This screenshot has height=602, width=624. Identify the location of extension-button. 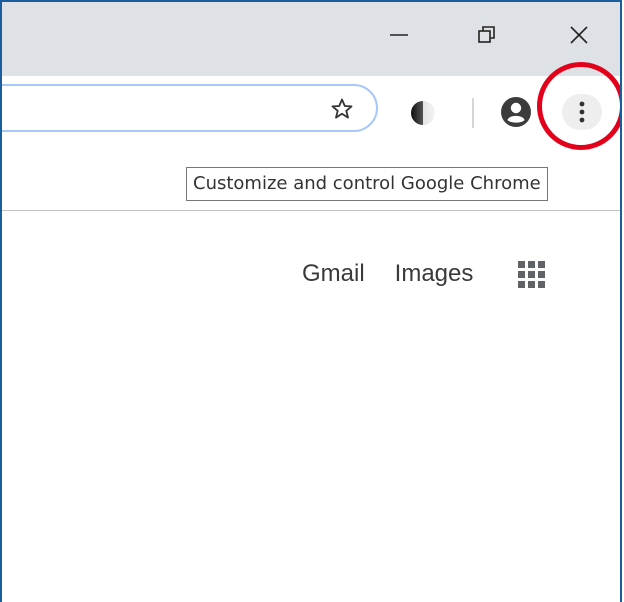
(423, 113).